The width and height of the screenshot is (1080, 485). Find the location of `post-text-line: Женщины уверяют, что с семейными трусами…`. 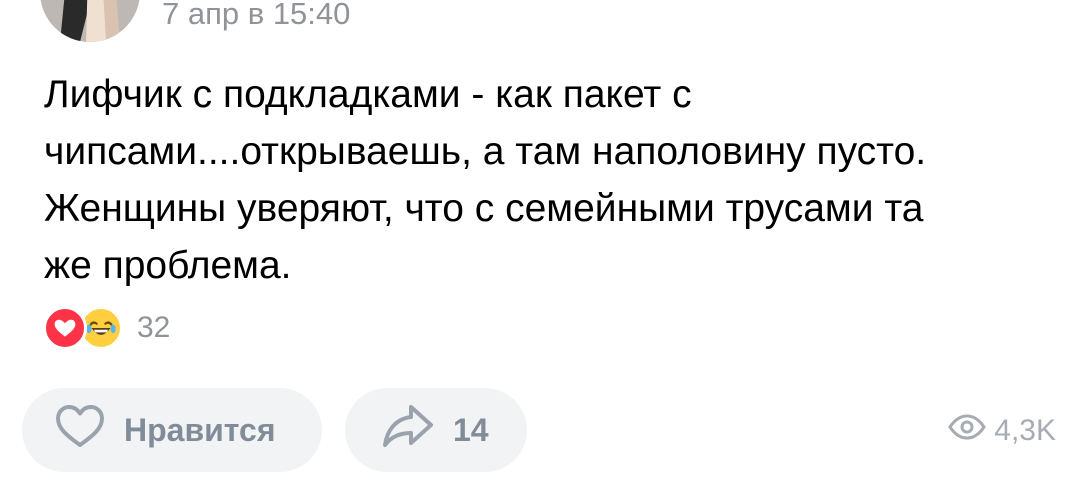

post-text-line: Женщины уверяют, что с семейными трусами… is located at coordinates (484, 208).